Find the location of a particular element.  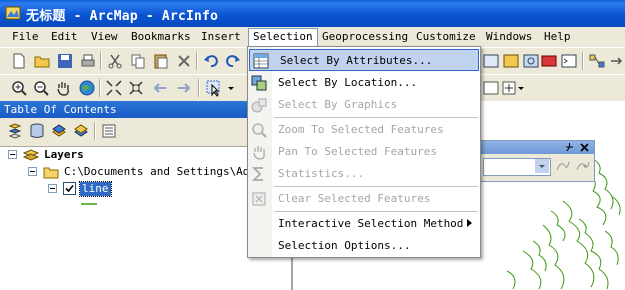

menu-item-label: Pan To Selected Features is located at coordinates (357, 151).